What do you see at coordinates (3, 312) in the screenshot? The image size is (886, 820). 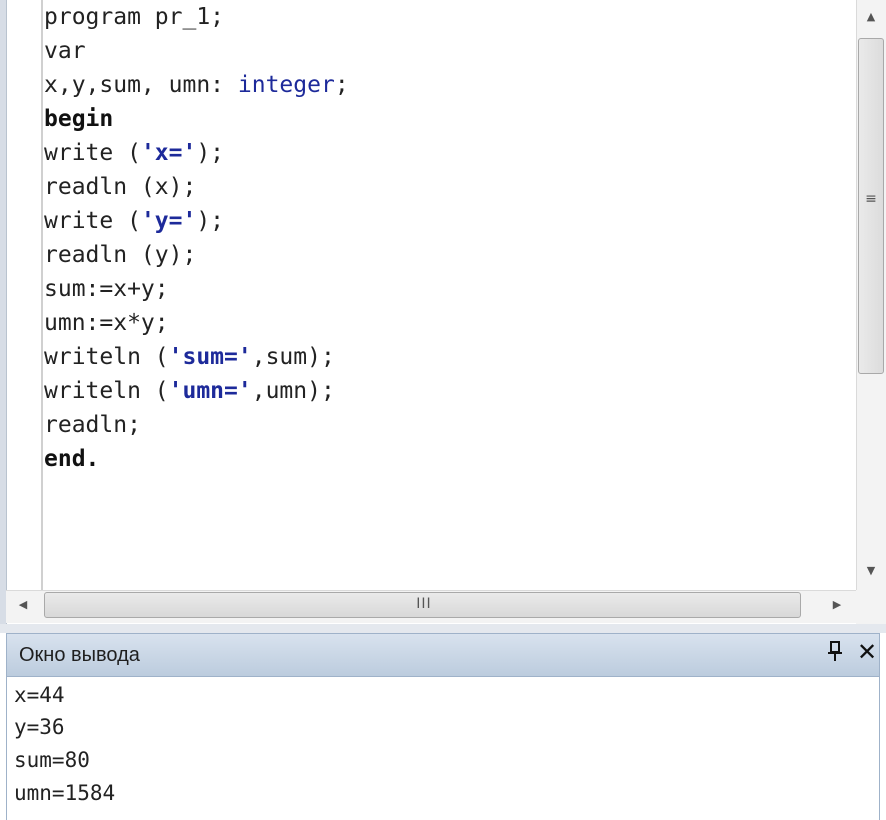 I see `editor-left-border` at bounding box center [3, 312].